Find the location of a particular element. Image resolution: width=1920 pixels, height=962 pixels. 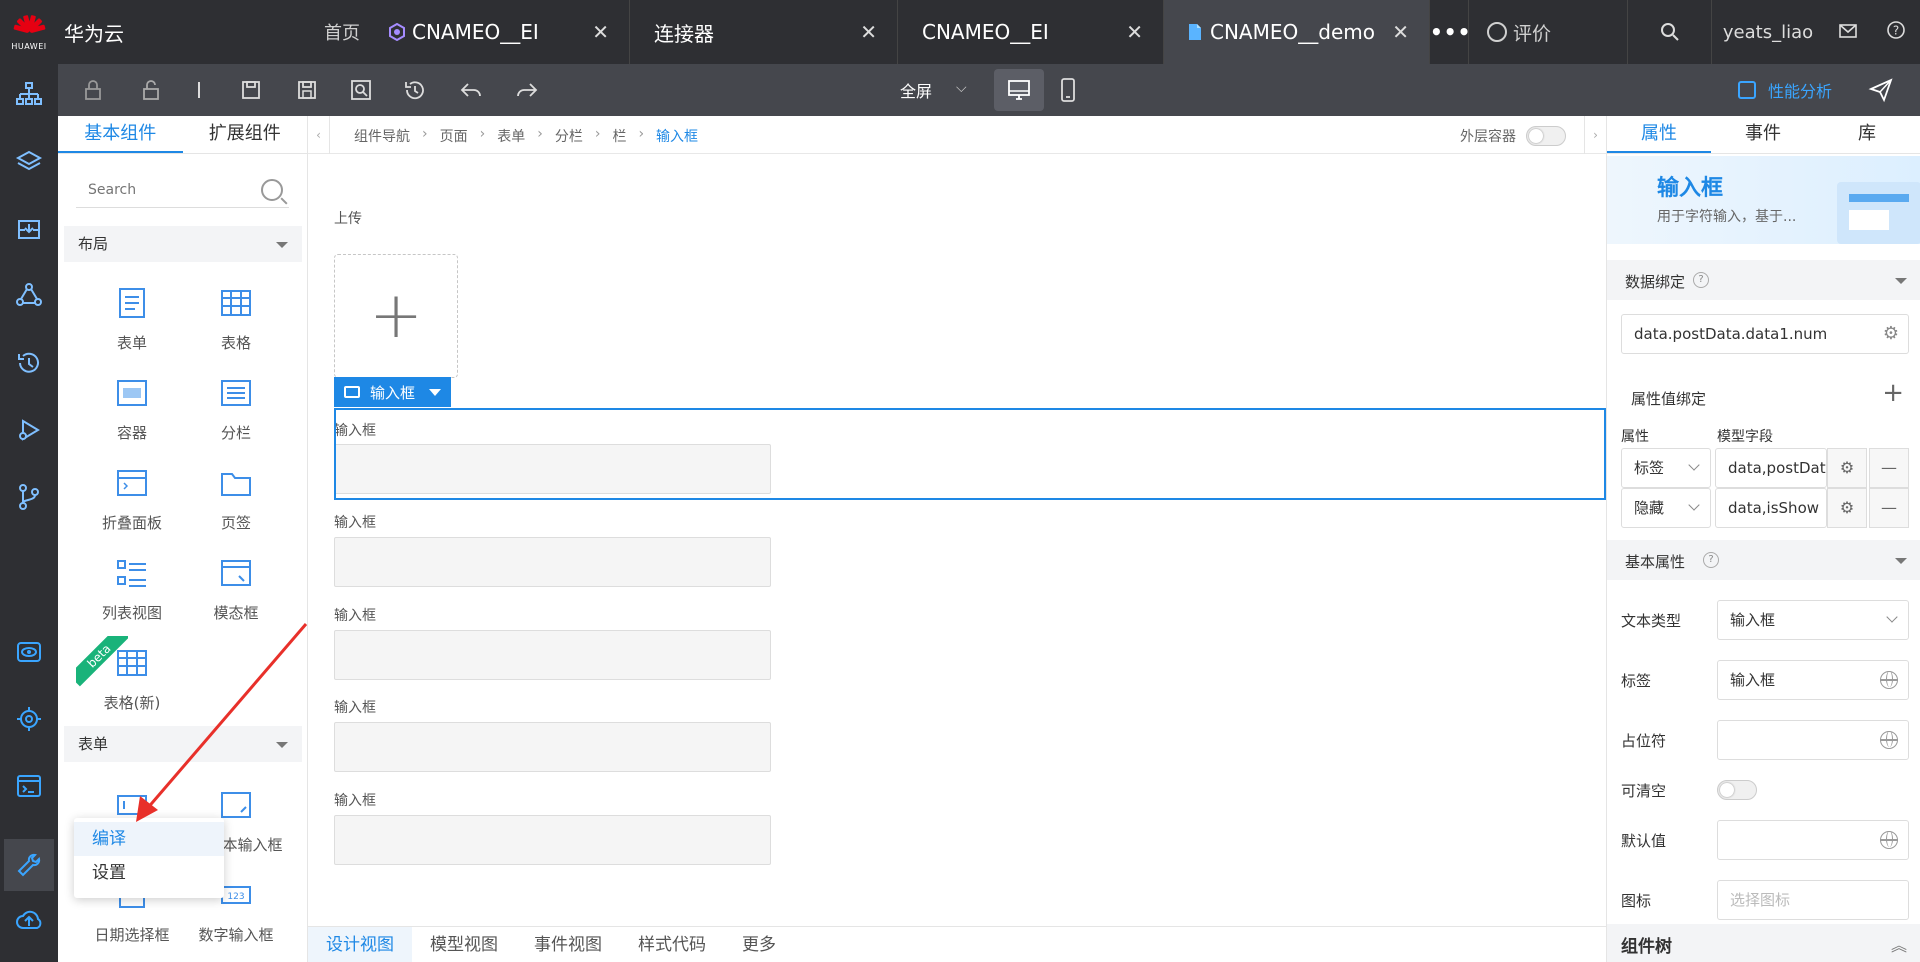

search-icon is located at coordinates (272, 190).